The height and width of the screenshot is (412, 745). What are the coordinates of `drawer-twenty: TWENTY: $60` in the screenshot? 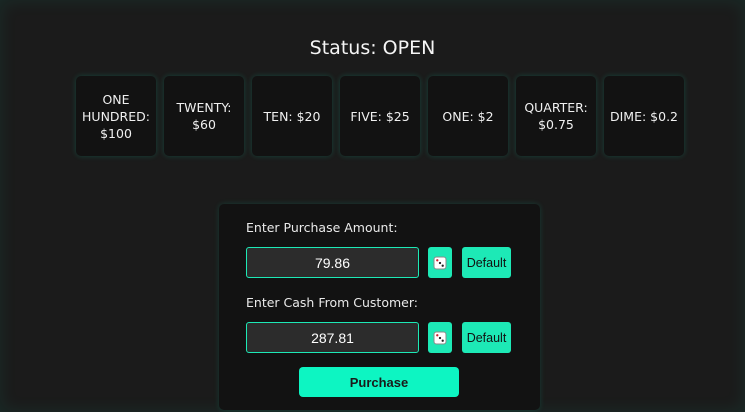 It's located at (204, 116).